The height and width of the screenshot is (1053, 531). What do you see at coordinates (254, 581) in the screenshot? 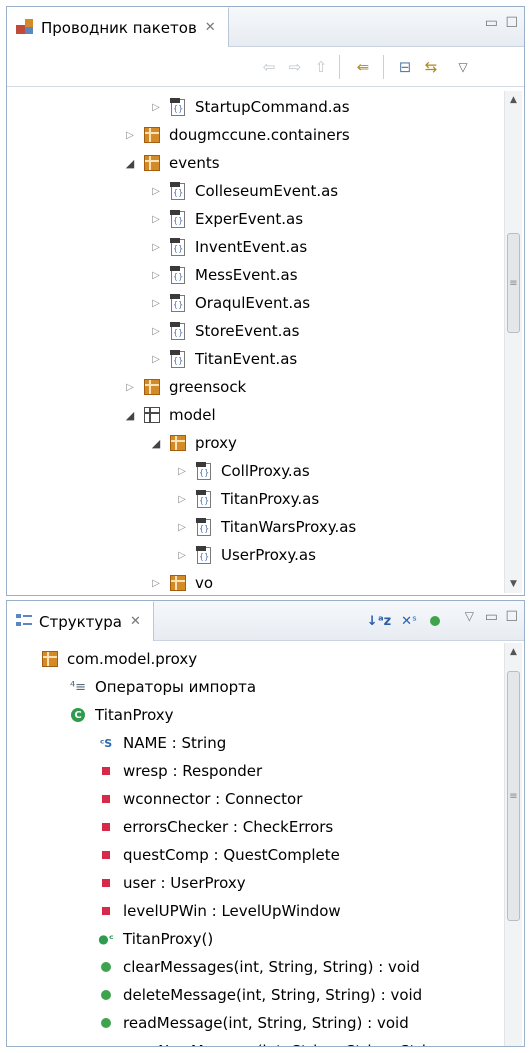
I see `tree-node: ▷ vo` at bounding box center [254, 581].